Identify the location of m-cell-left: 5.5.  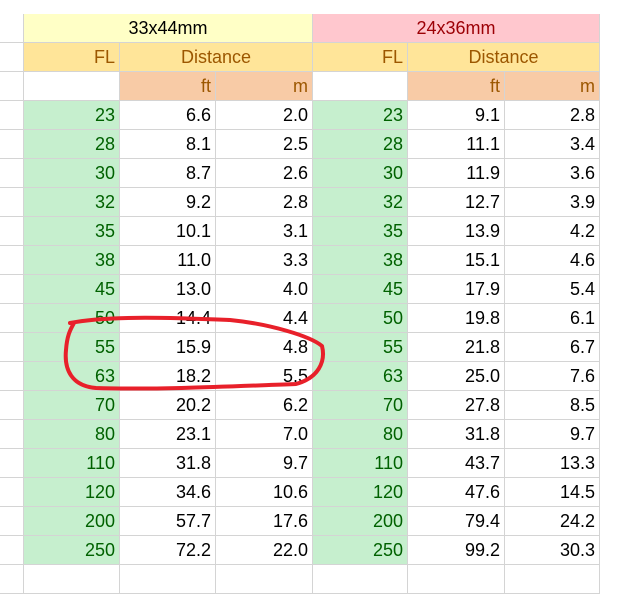
(264, 376).